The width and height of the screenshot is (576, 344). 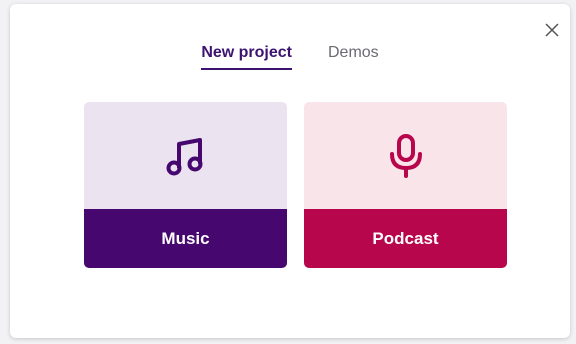 I want to click on music-card-label: Music, so click(x=185, y=238).